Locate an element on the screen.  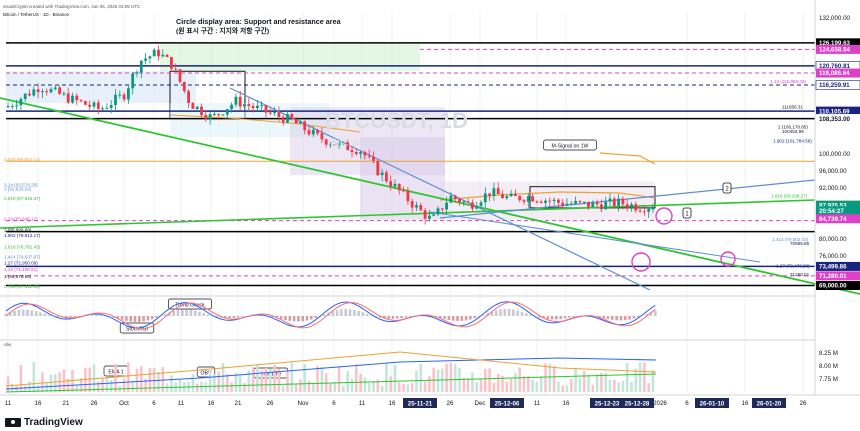
time-tick-7: 16 is located at coordinates (211, 403).